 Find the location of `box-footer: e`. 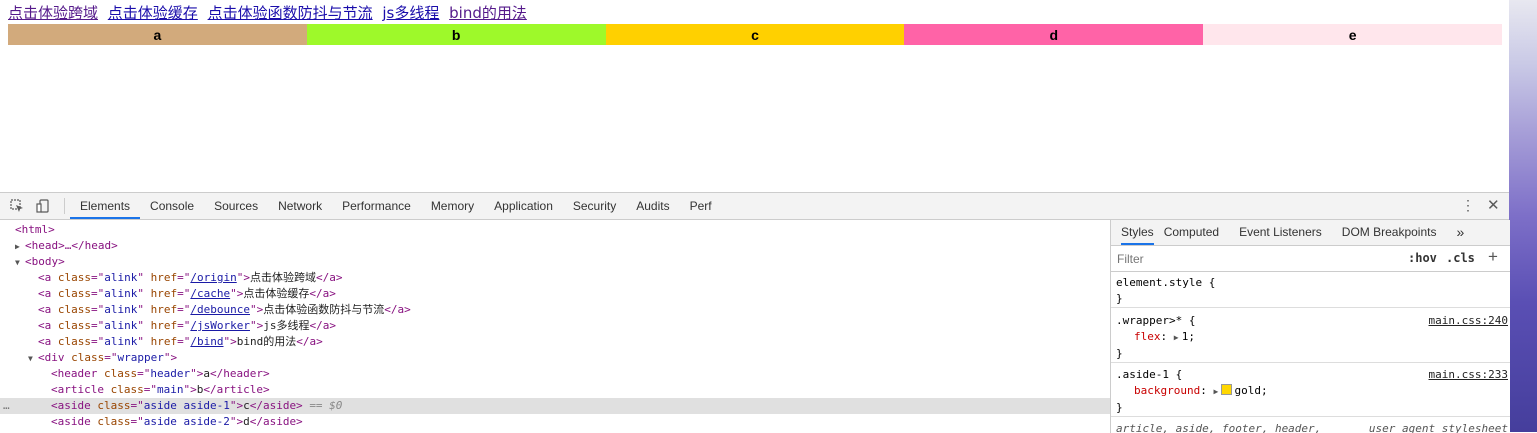

box-footer: e is located at coordinates (1352, 34).